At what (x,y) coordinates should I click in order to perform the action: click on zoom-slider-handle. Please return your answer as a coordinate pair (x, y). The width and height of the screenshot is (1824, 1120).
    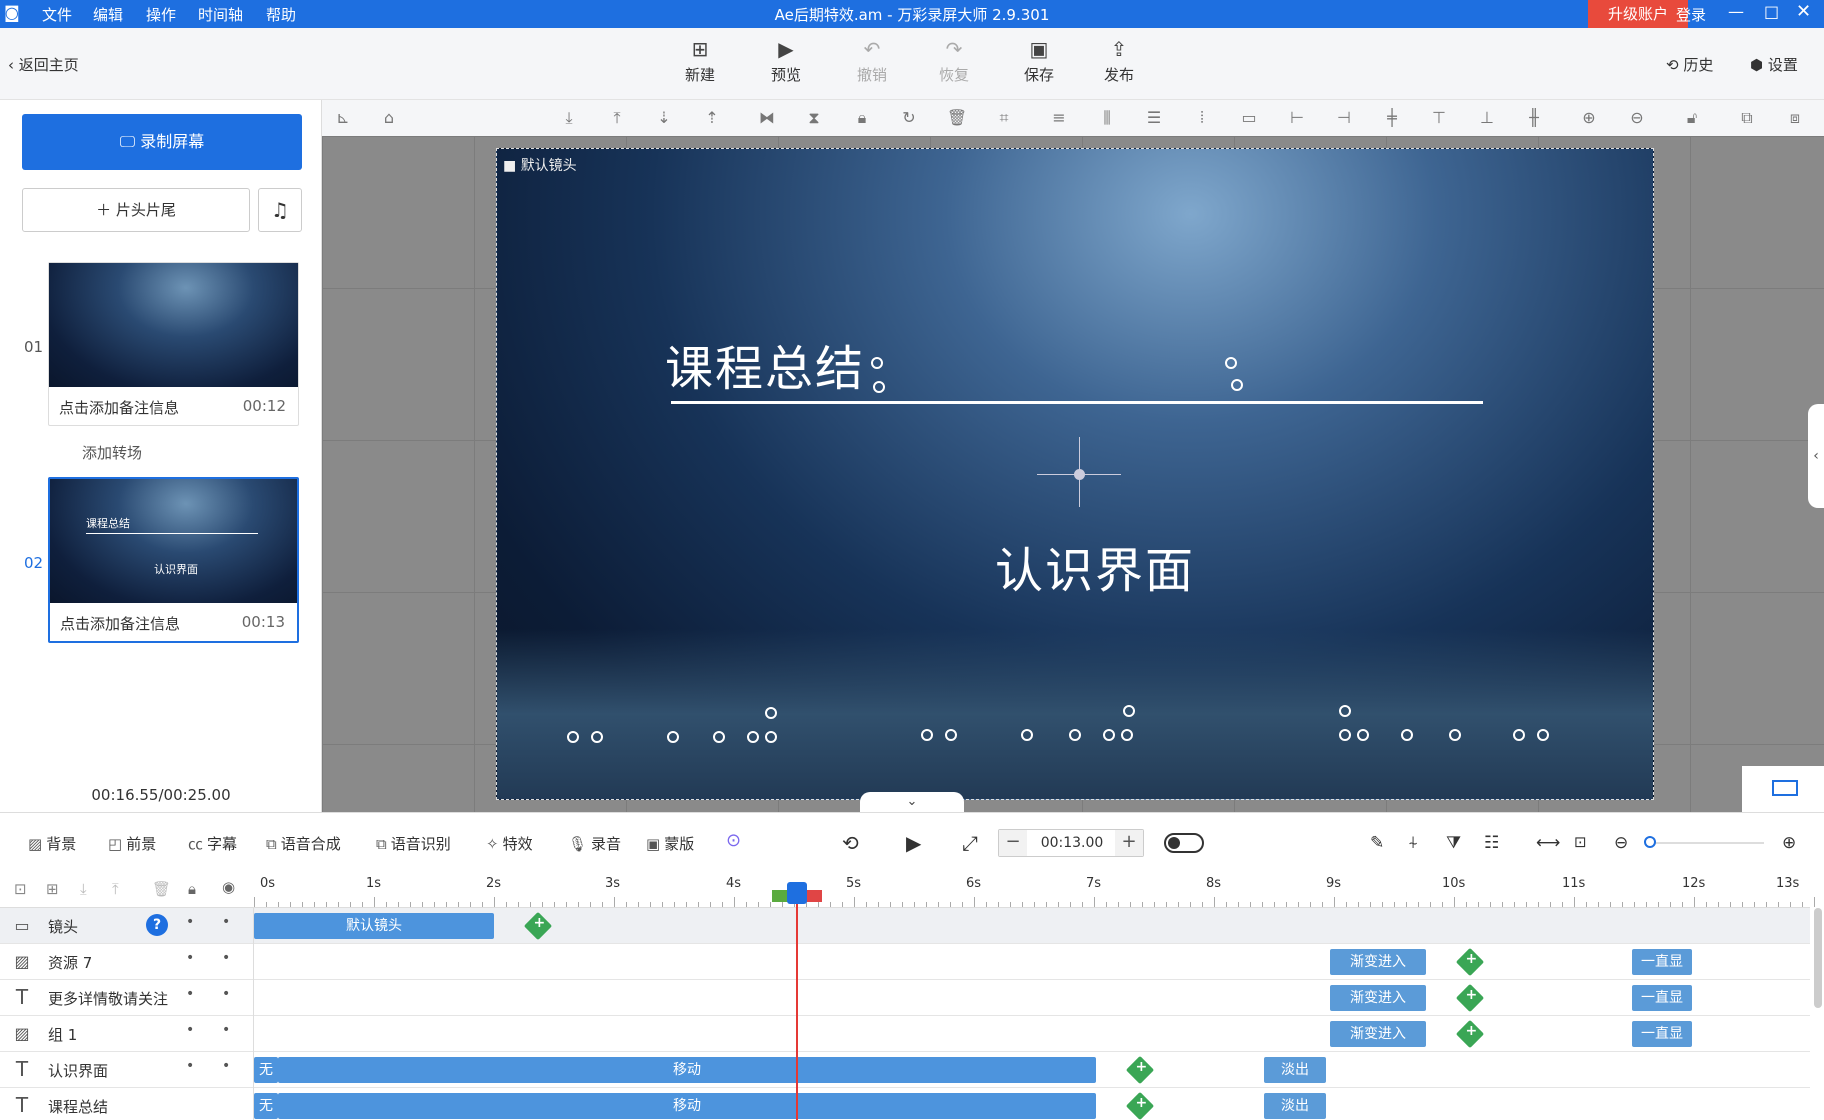
    Looking at the image, I should click on (1650, 842).